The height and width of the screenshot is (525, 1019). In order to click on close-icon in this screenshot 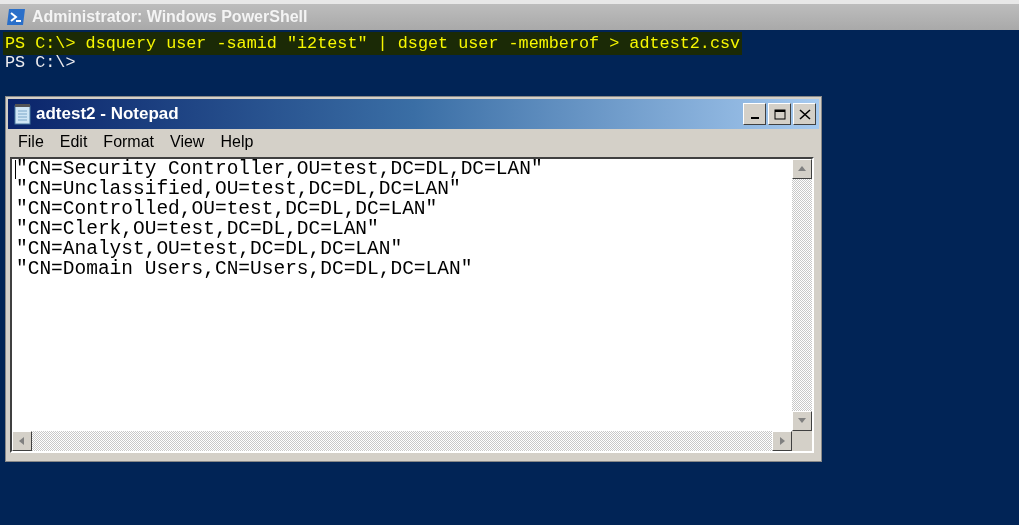, I will do `click(804, 114)`.